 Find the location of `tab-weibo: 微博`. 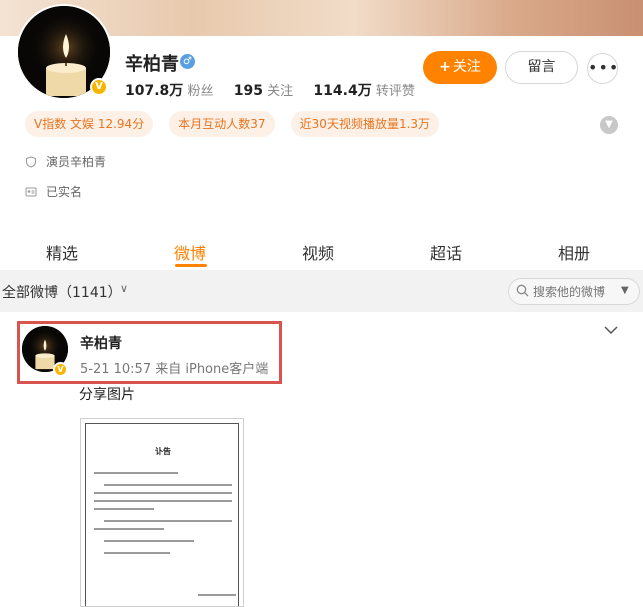

tab-weibo: 微博 is located at coordinates (190, 252).